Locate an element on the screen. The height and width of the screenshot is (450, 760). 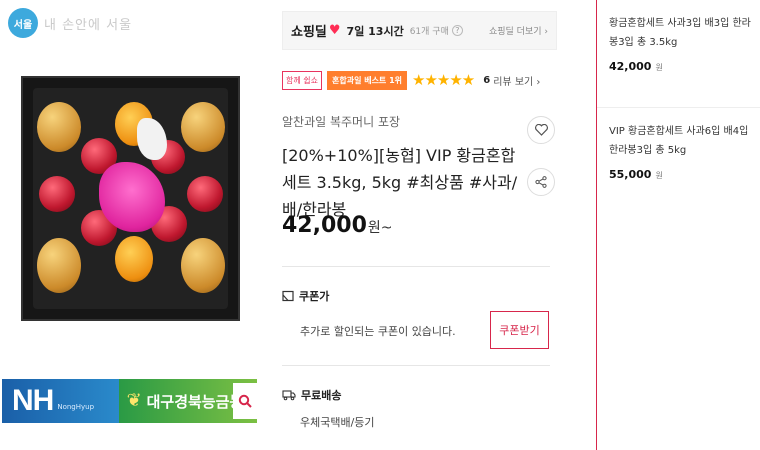
review-label: 리뷰 보기 › is located at coordinates (517, 82).